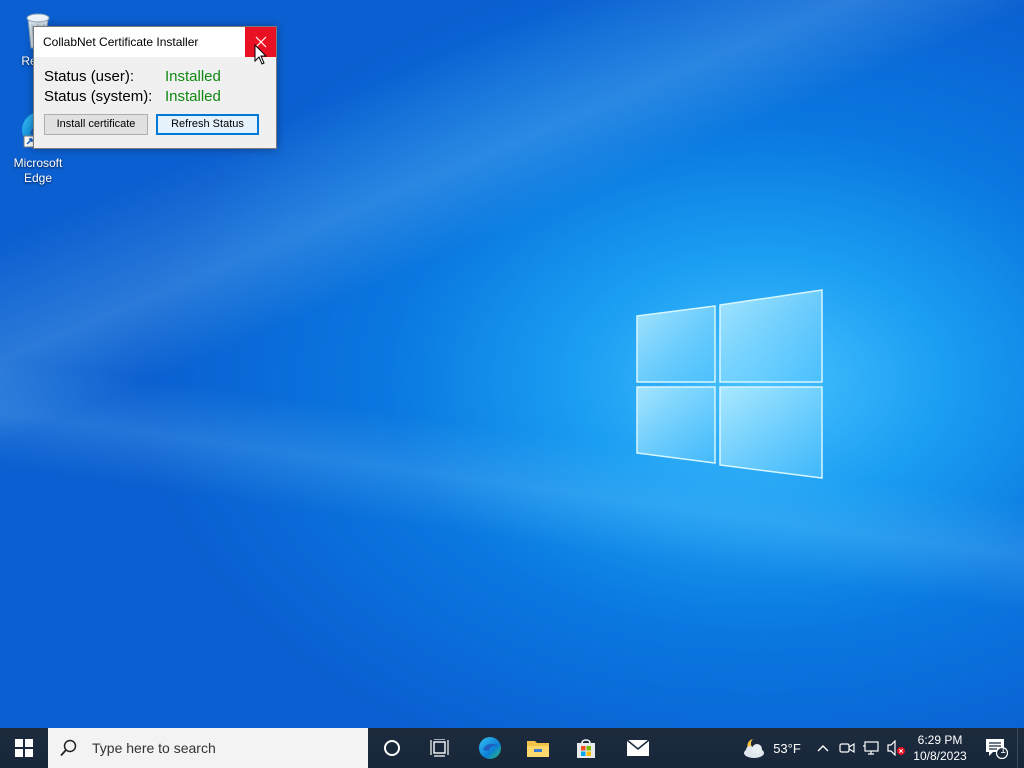  I want to click on cortana-button, so click(392, 748).